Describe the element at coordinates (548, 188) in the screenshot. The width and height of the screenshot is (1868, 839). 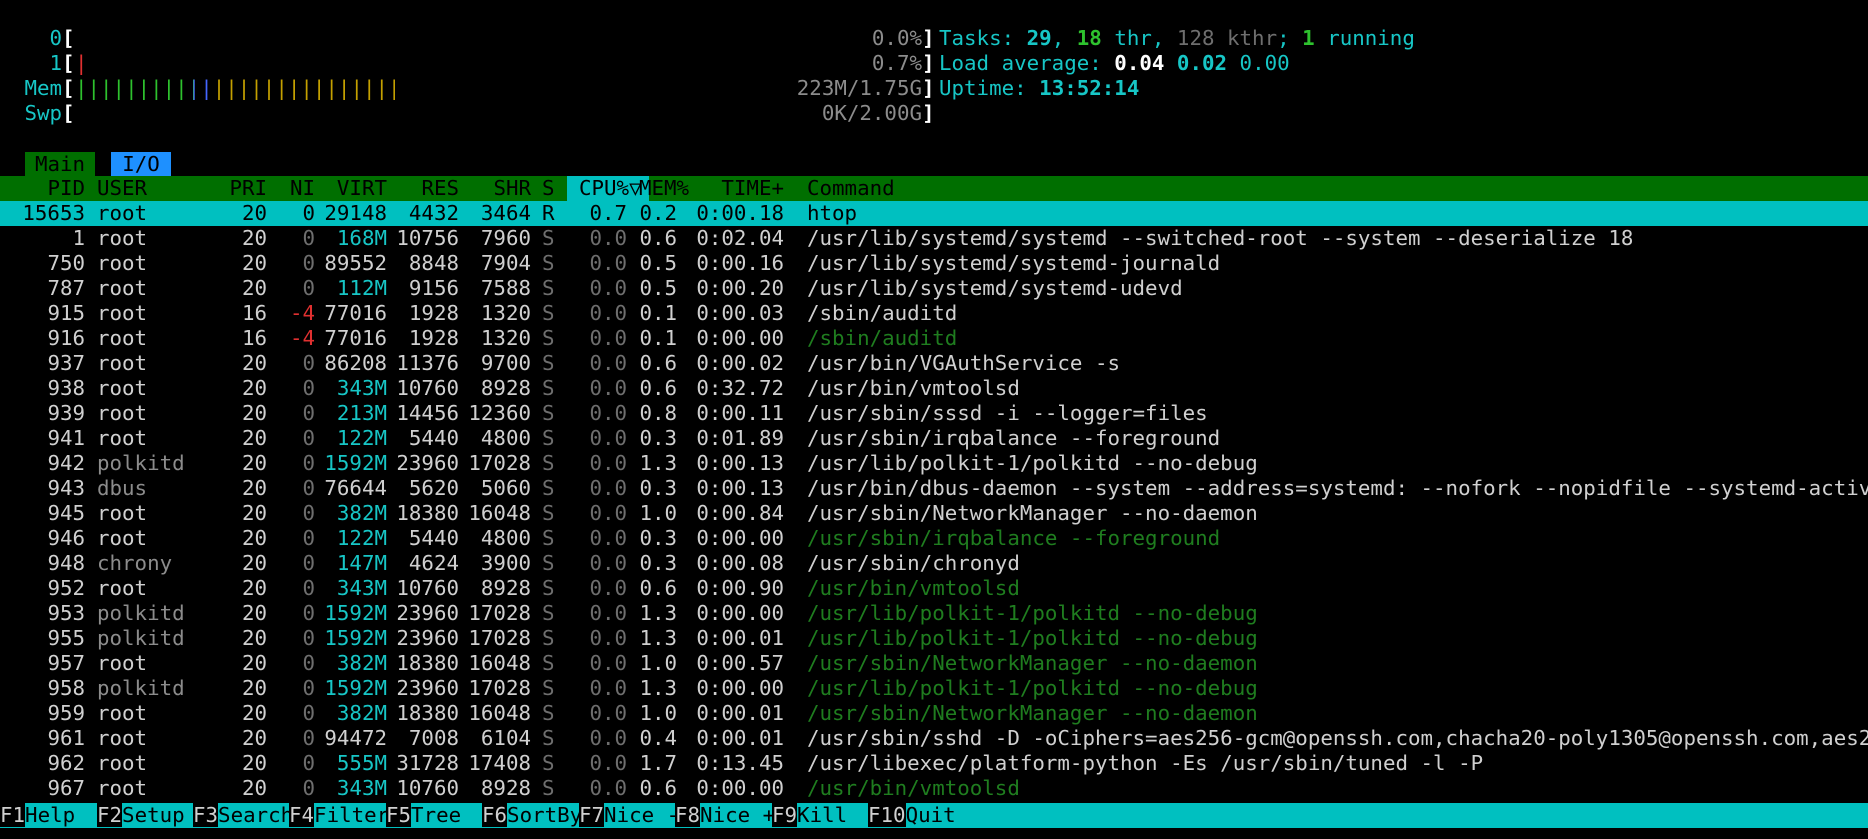
I see `col-s: S` at that location.